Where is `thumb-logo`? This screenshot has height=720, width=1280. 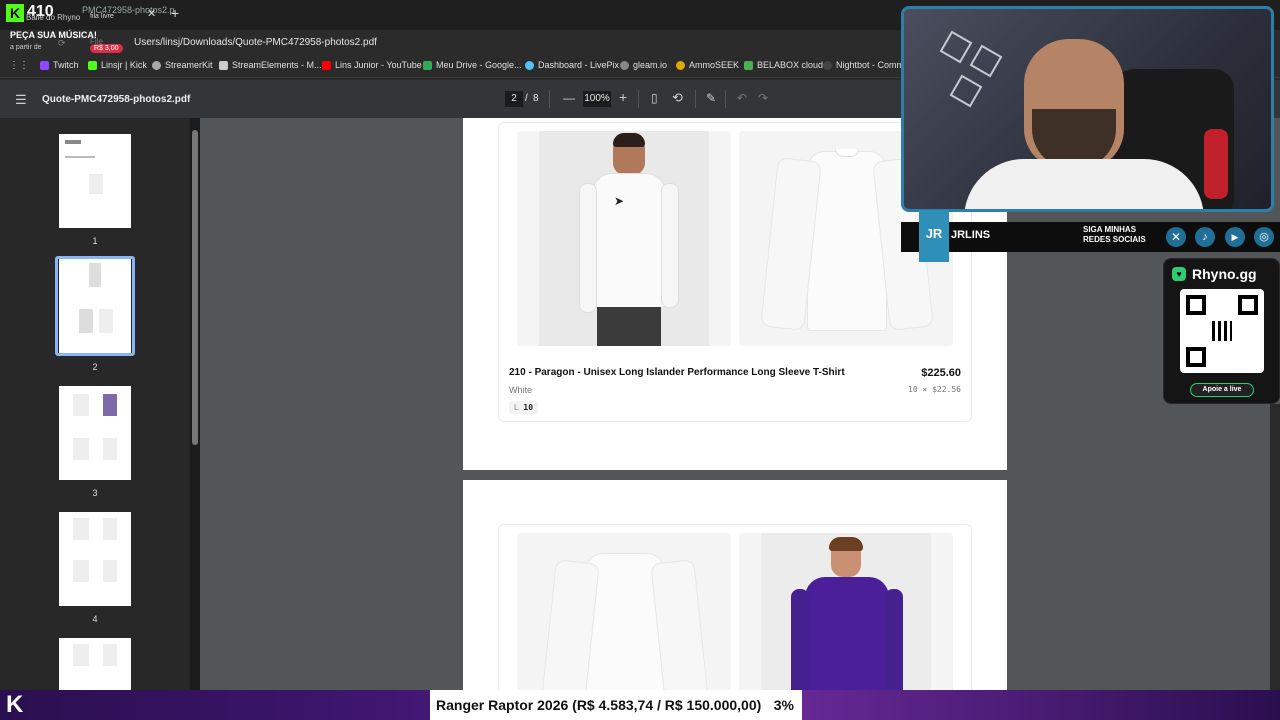
thumb-logo is located at coordinates (73, 142).